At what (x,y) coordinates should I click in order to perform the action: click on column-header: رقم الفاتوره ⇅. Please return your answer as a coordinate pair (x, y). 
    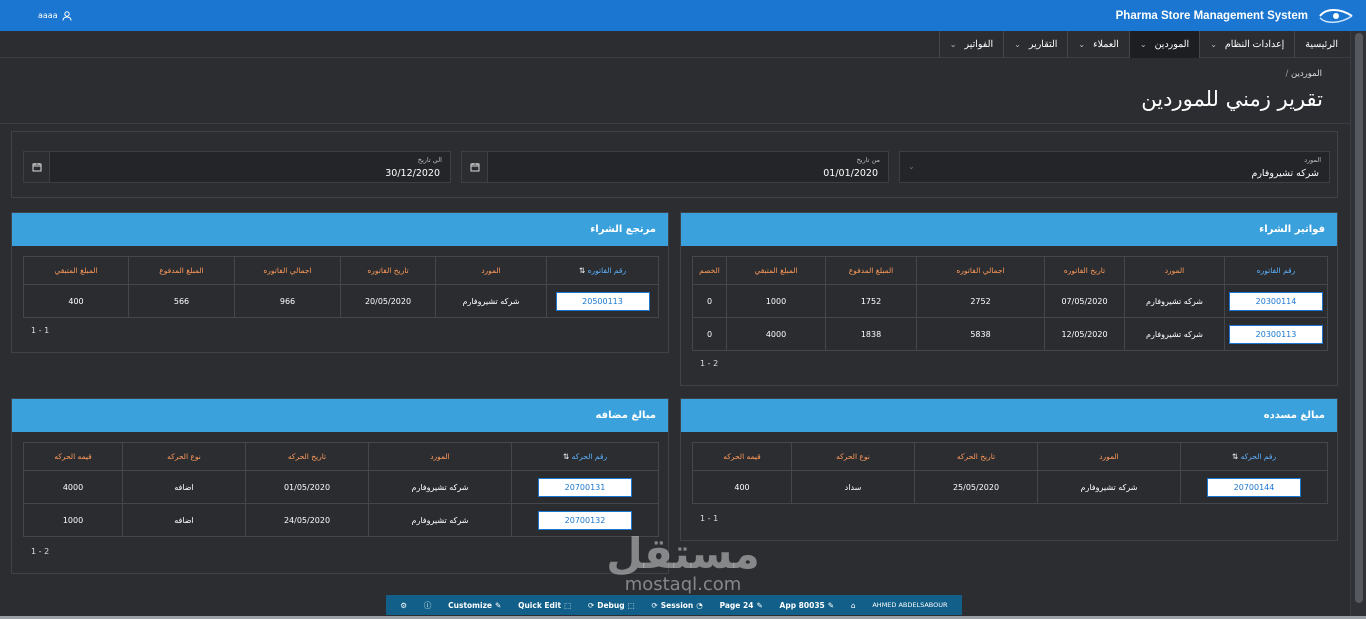
    Looking at the image, I should click on (602, 270).